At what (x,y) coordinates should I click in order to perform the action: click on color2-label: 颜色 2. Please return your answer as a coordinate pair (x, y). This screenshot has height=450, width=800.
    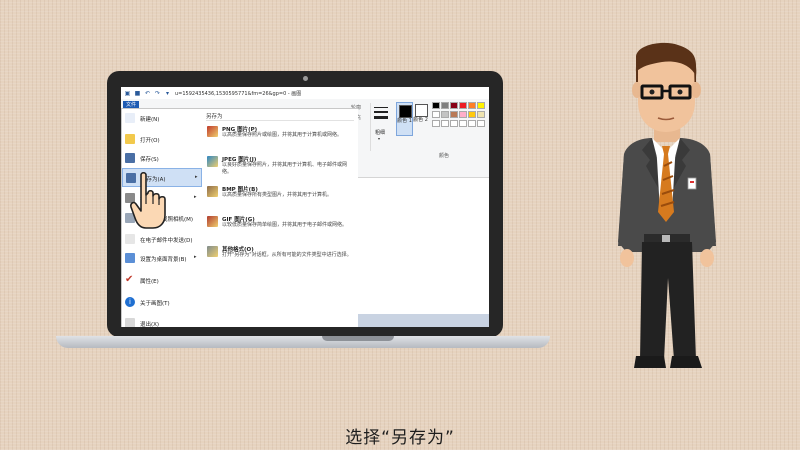
    Looking at the image, I should click on (420, 120).